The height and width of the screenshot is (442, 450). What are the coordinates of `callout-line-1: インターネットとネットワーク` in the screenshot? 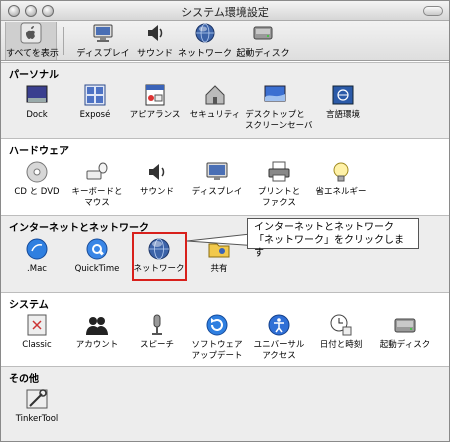 It's located at (324, 227).